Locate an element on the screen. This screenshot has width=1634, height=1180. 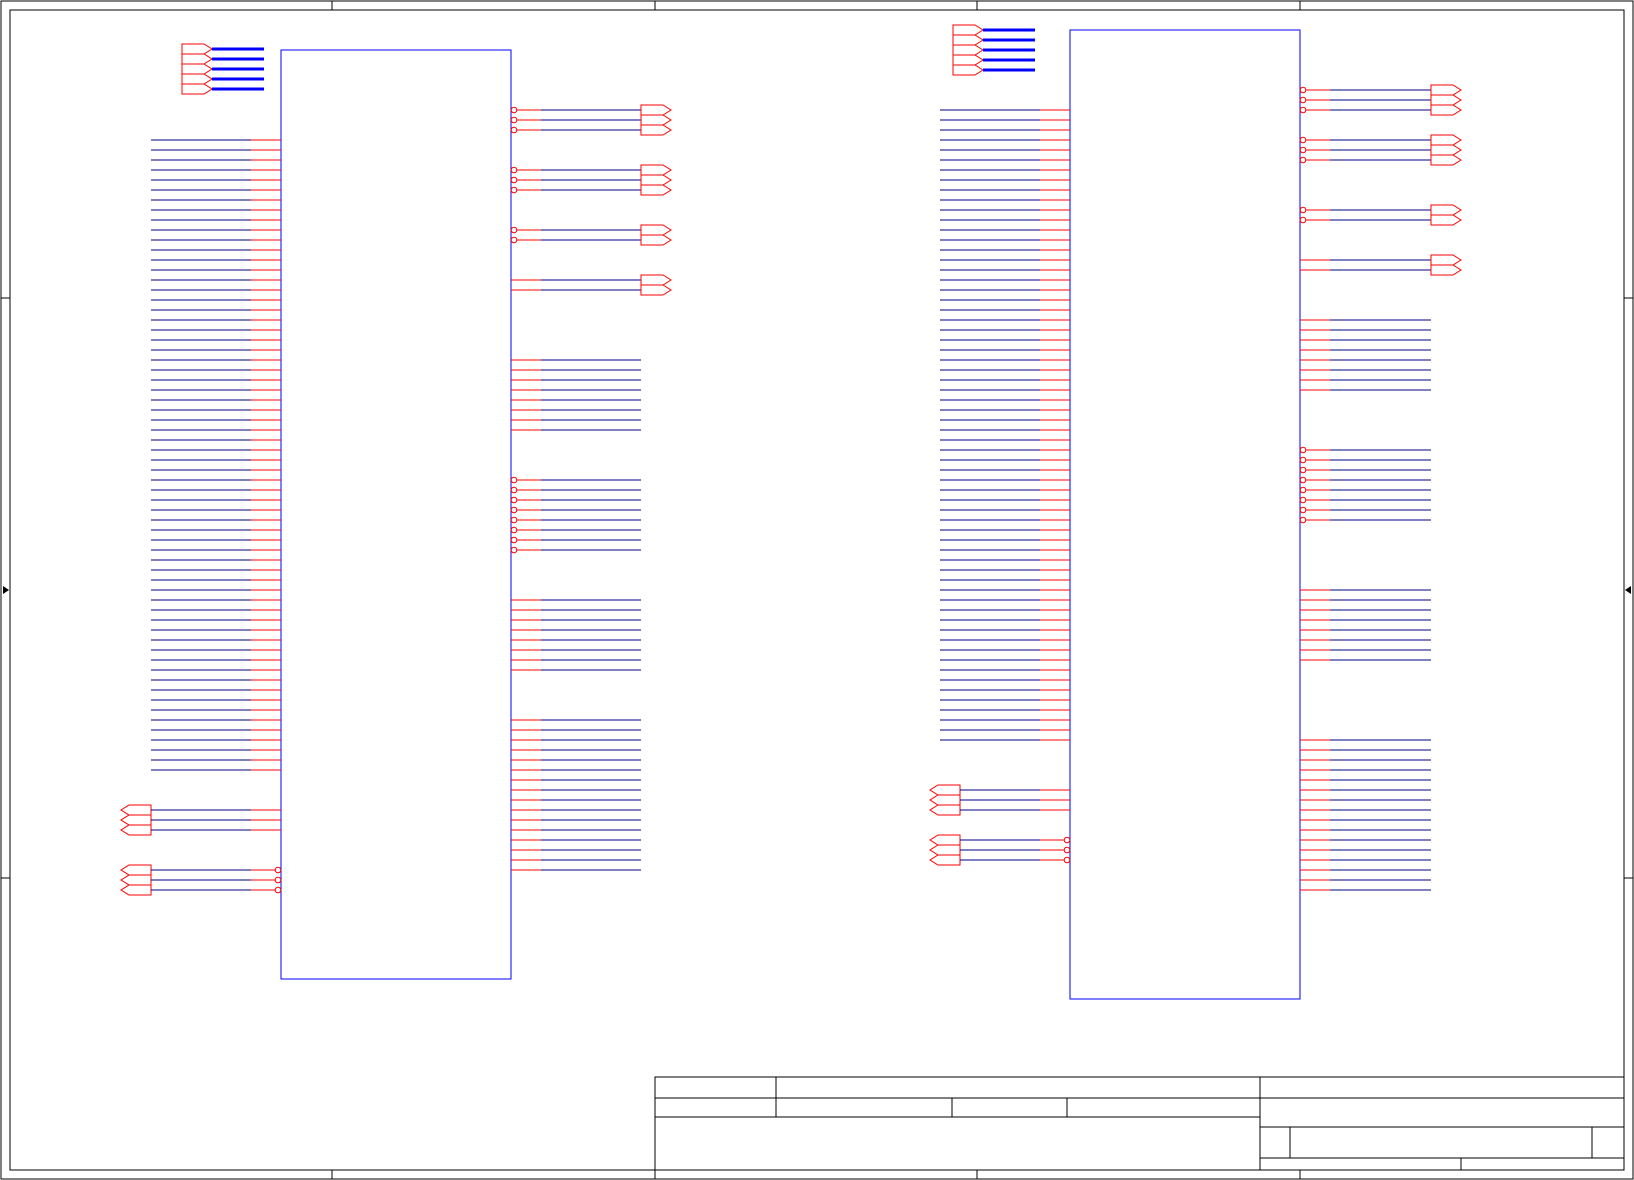
title-block is located at coordinates (1139, 1123).